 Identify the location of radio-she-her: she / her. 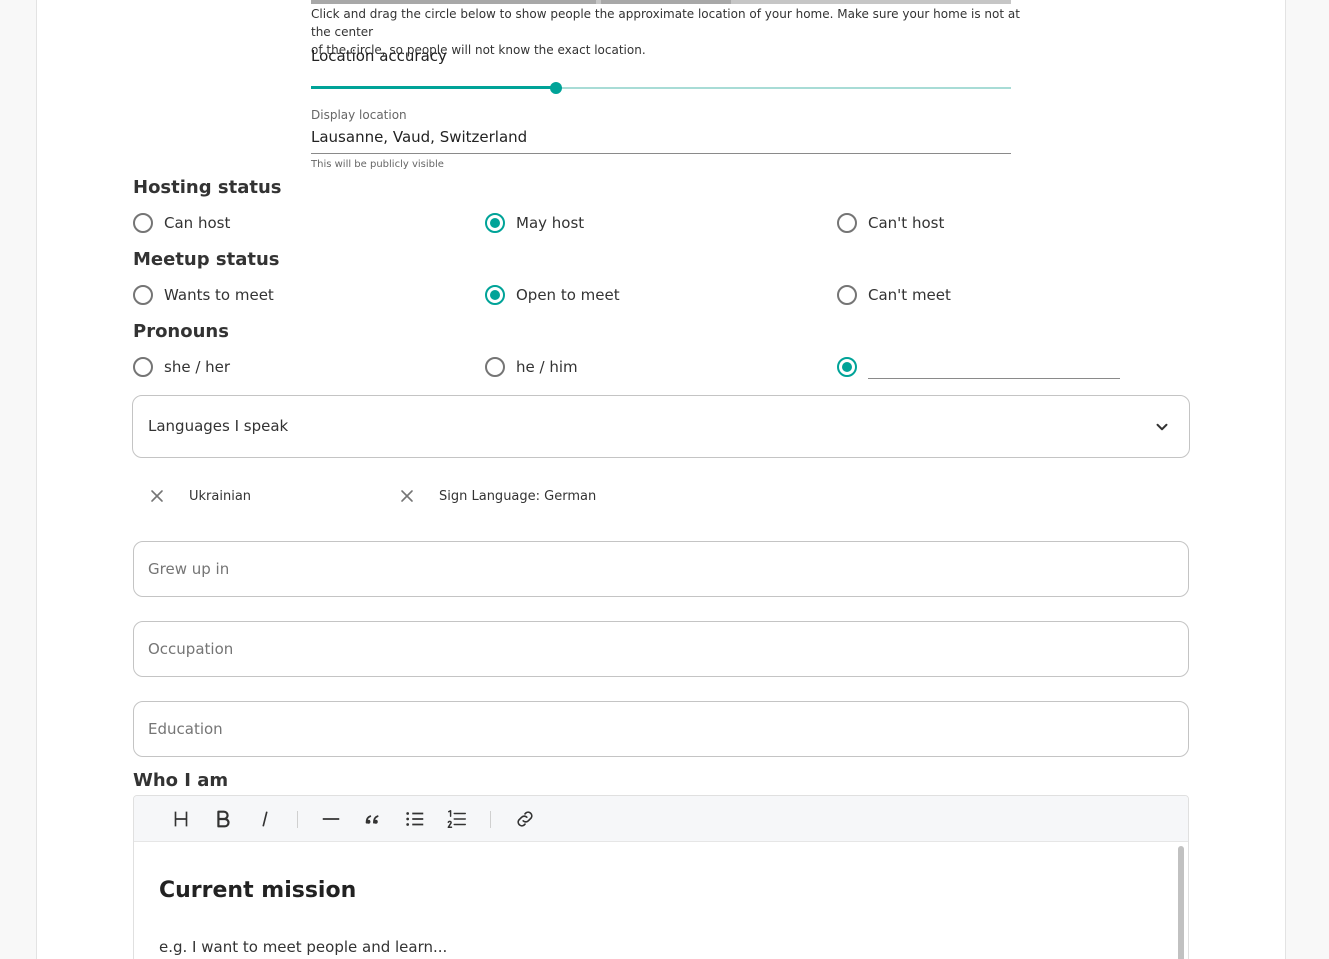
(181, 367).